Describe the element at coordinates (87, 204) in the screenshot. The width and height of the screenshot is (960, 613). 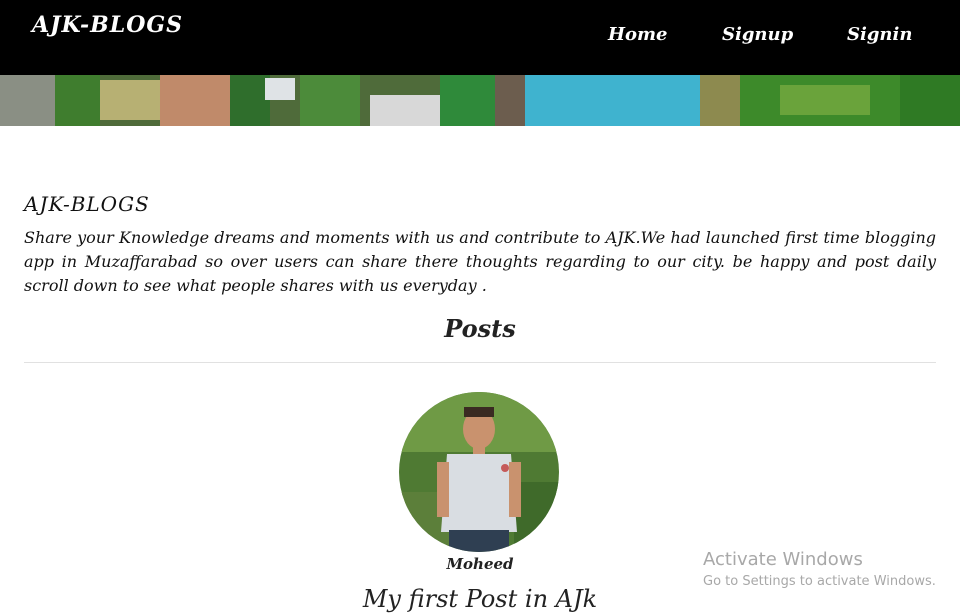
I see `intro-title: AJK-BLOGS` at that location.